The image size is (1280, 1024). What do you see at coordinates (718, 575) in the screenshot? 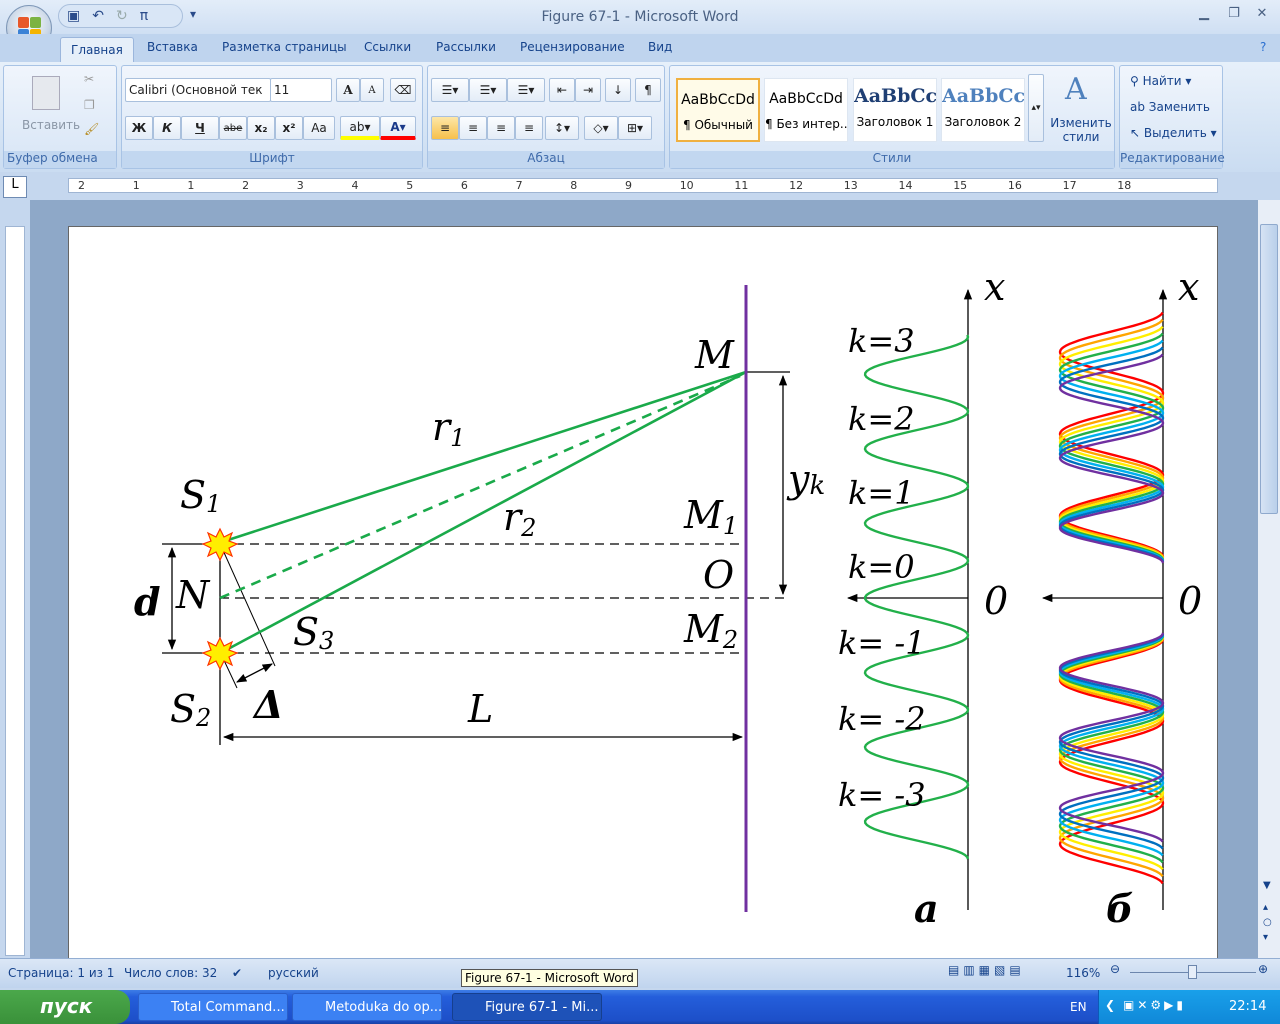
I see `label-O: O` at bounding box center [718, 575].